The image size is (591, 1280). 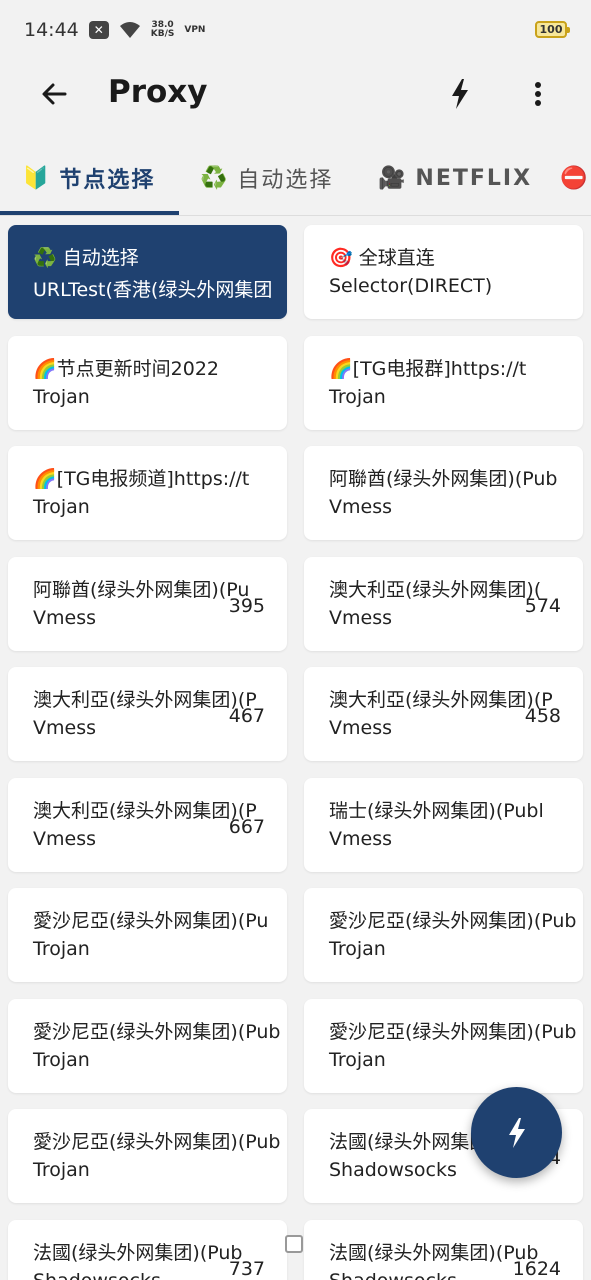 What do you see at coordinates (153, 290) in the screenshot?
I see `proxy-type: URLTest(香港(绿头外网集团` at bounding box center [153, 290].